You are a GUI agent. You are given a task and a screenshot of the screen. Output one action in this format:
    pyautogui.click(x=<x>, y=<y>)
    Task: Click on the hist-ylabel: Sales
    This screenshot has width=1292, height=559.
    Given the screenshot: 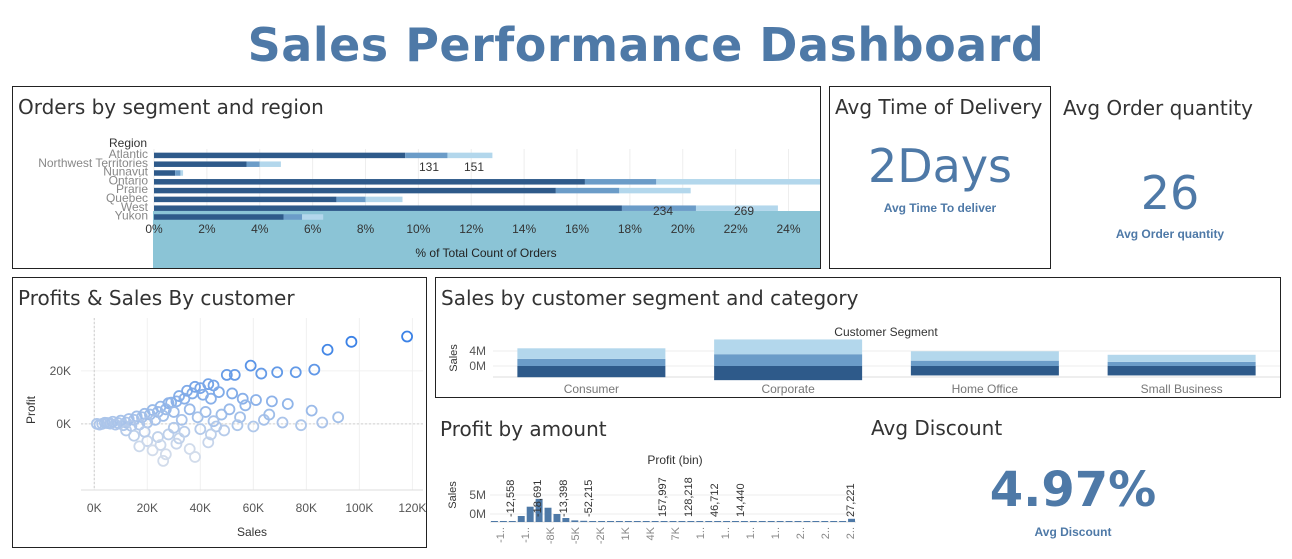 What is the action you would take?
    pyautogui.click(x=453, y=495)
    